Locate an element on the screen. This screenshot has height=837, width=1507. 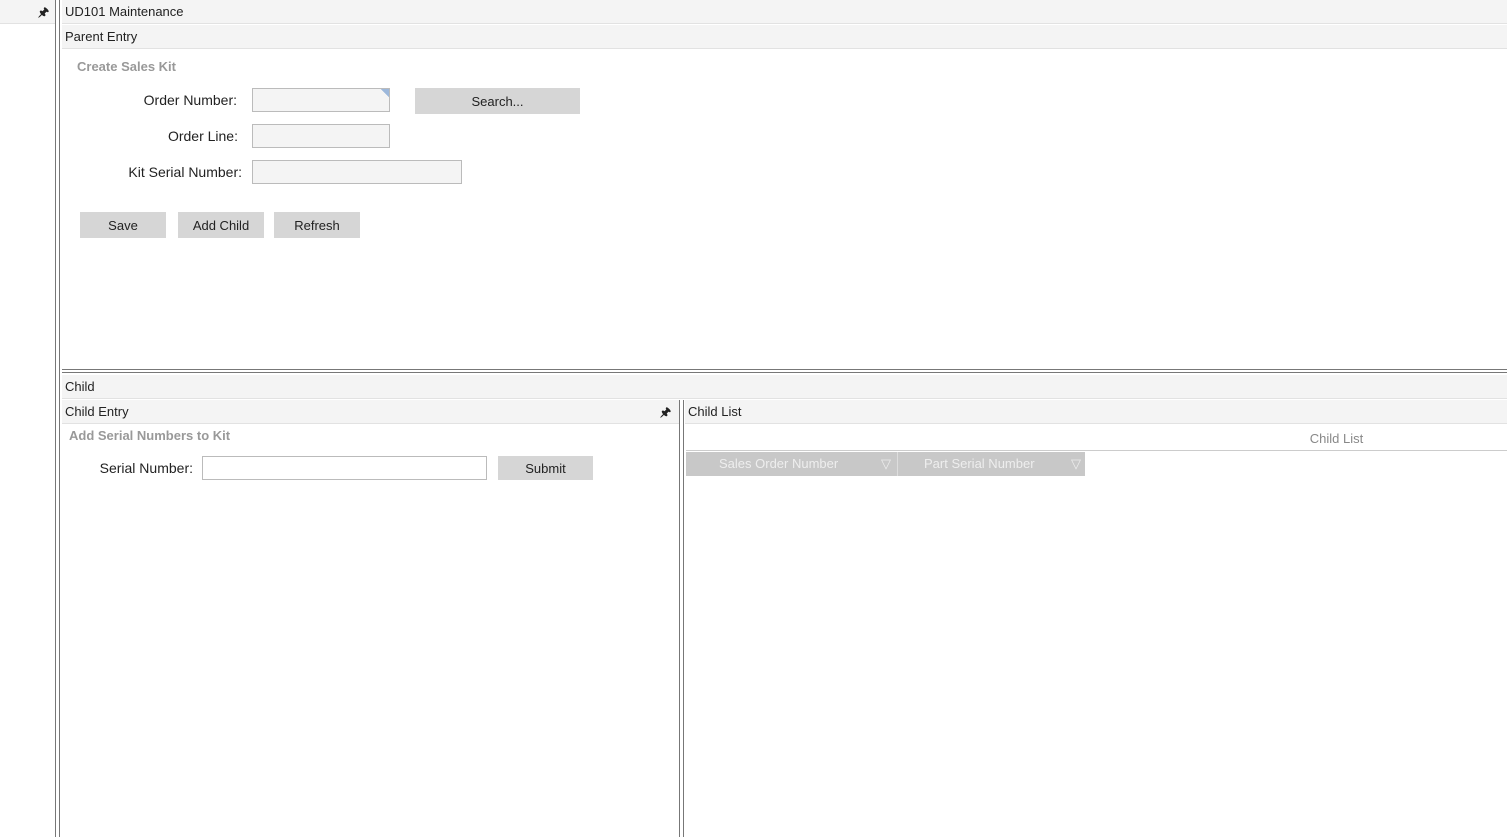
window-title: UD101 Maintenance is located at coordinates (784, 12).